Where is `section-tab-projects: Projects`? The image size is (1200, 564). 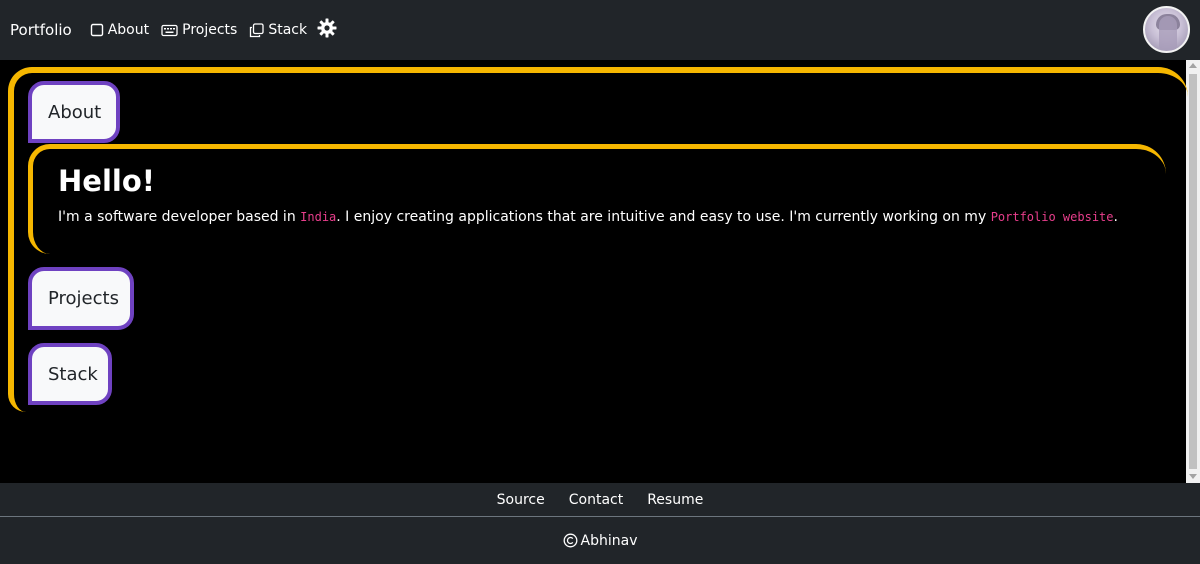
section-tab-projects: Projects is located at coordinates (81, 298).